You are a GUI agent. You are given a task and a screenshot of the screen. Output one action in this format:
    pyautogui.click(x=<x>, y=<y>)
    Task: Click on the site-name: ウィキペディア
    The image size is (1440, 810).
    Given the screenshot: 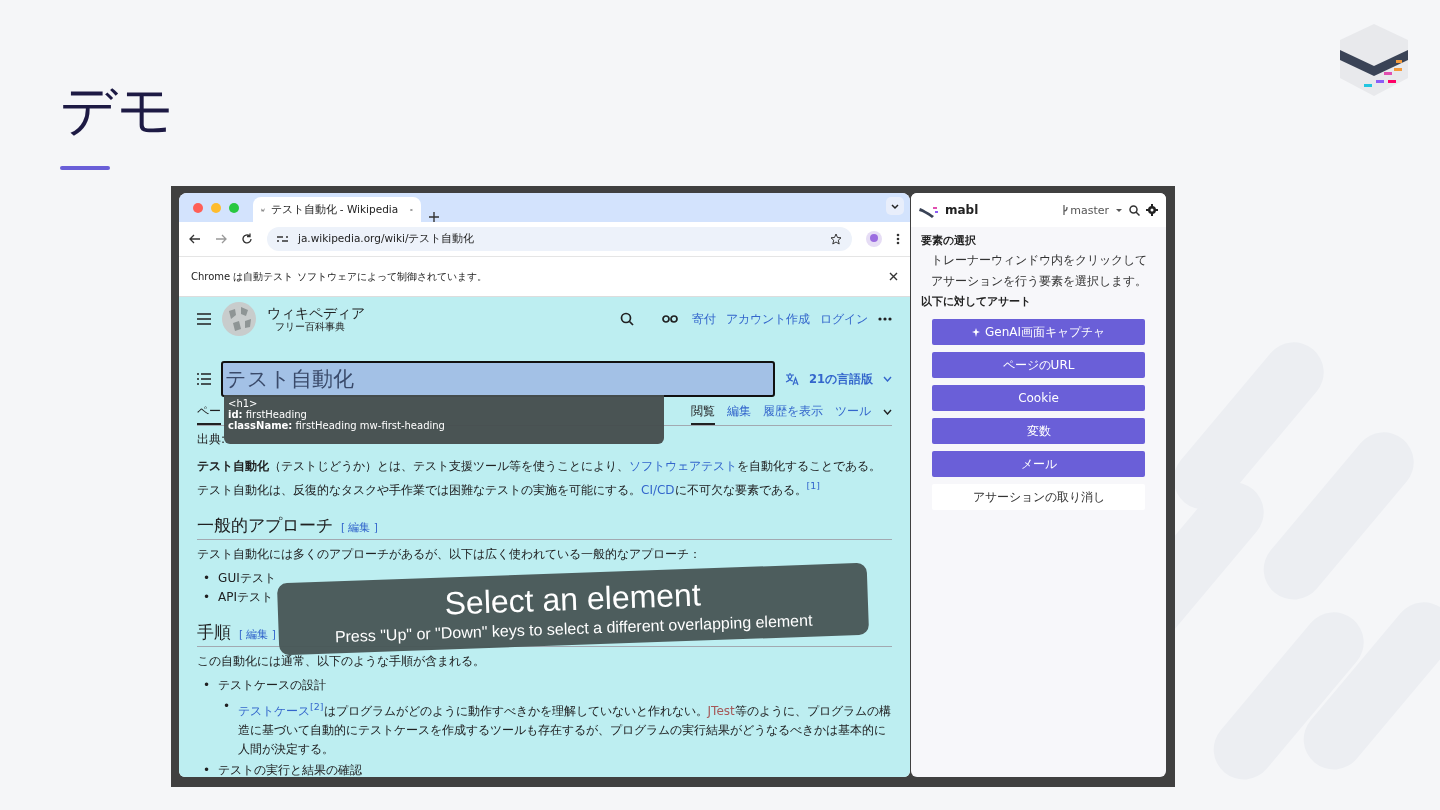 What is the action you would take?
    pyautogui.click(x=316, y=313)
    